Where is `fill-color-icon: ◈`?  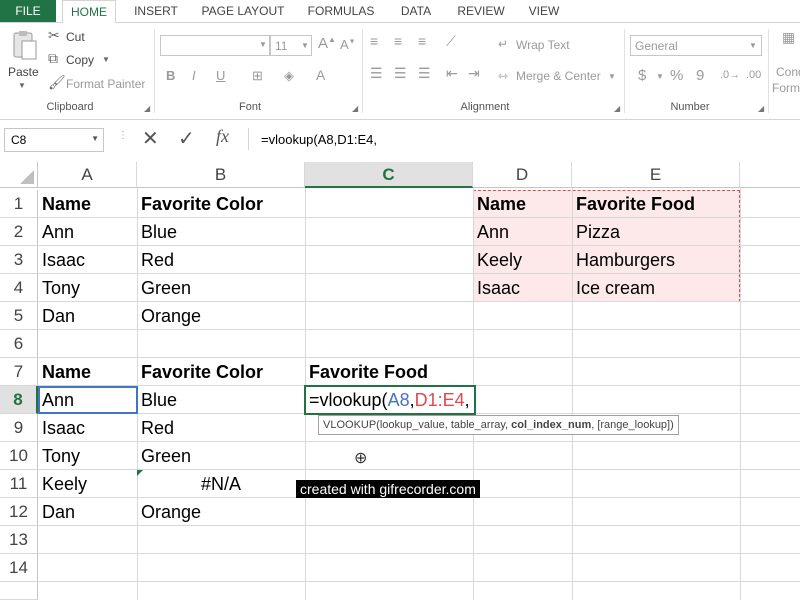
fill-color-icon: ◈ is located at coordinates (289, 76).